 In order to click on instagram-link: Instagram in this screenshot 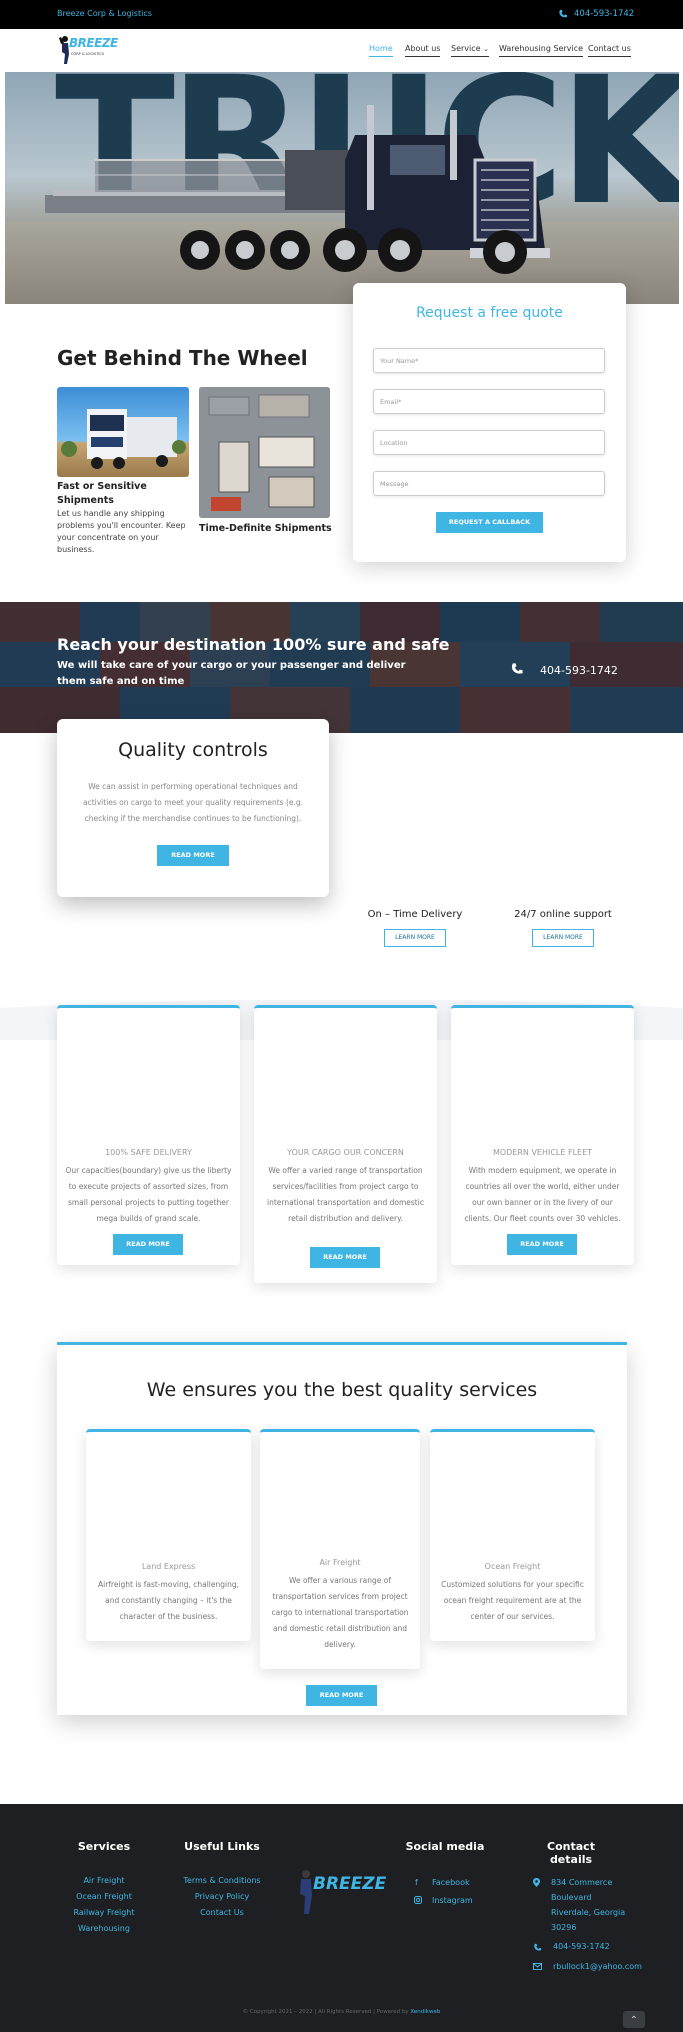, I will do `click(452, 1900)`.